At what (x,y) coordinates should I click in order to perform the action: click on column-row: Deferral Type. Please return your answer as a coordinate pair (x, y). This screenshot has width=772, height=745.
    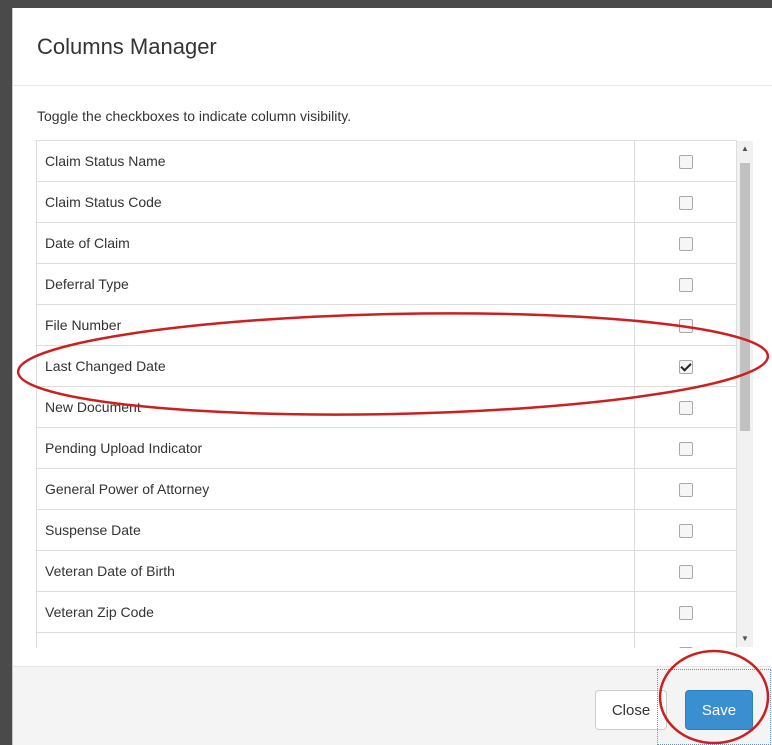
    Looking at the image, I should click on (386, 284).